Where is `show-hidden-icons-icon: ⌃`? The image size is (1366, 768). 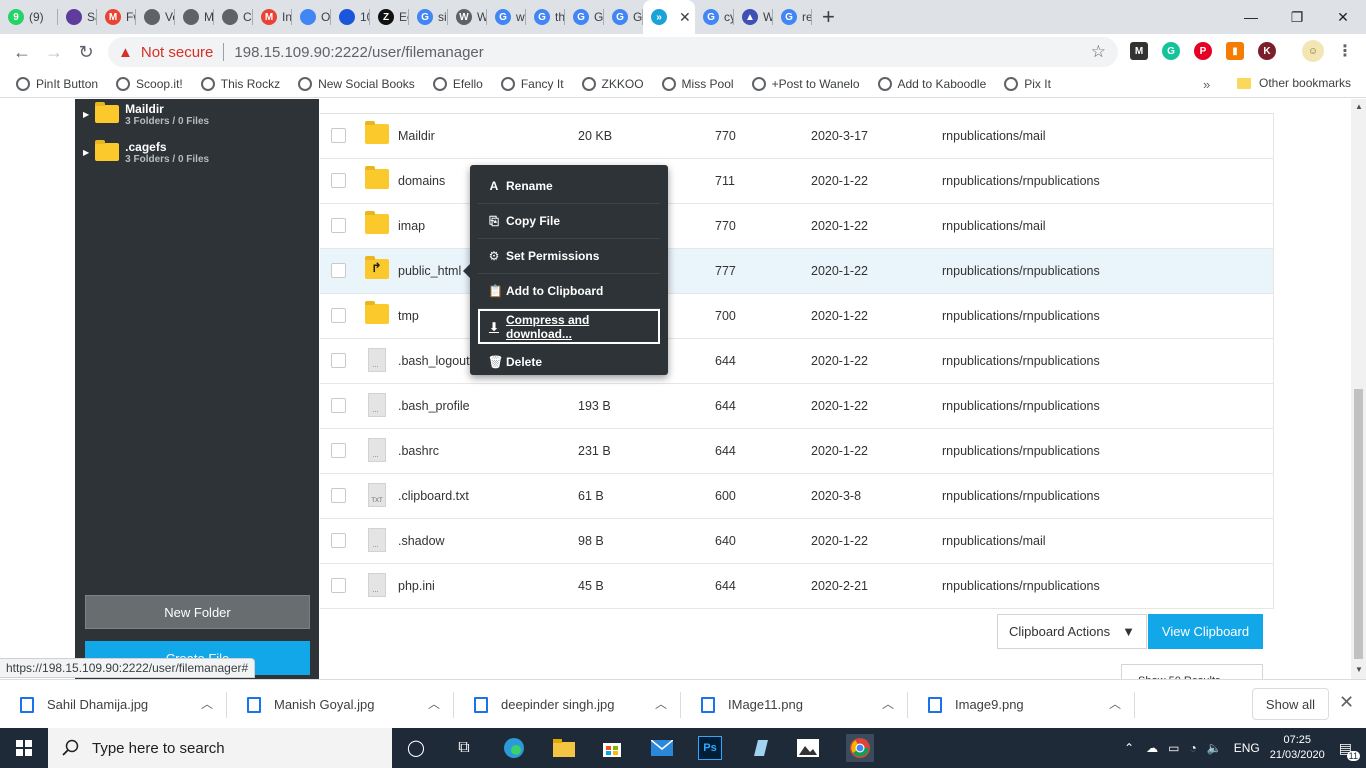
show-hidden-icons-icon: ⌃ is located at coordinates (1129, 748).